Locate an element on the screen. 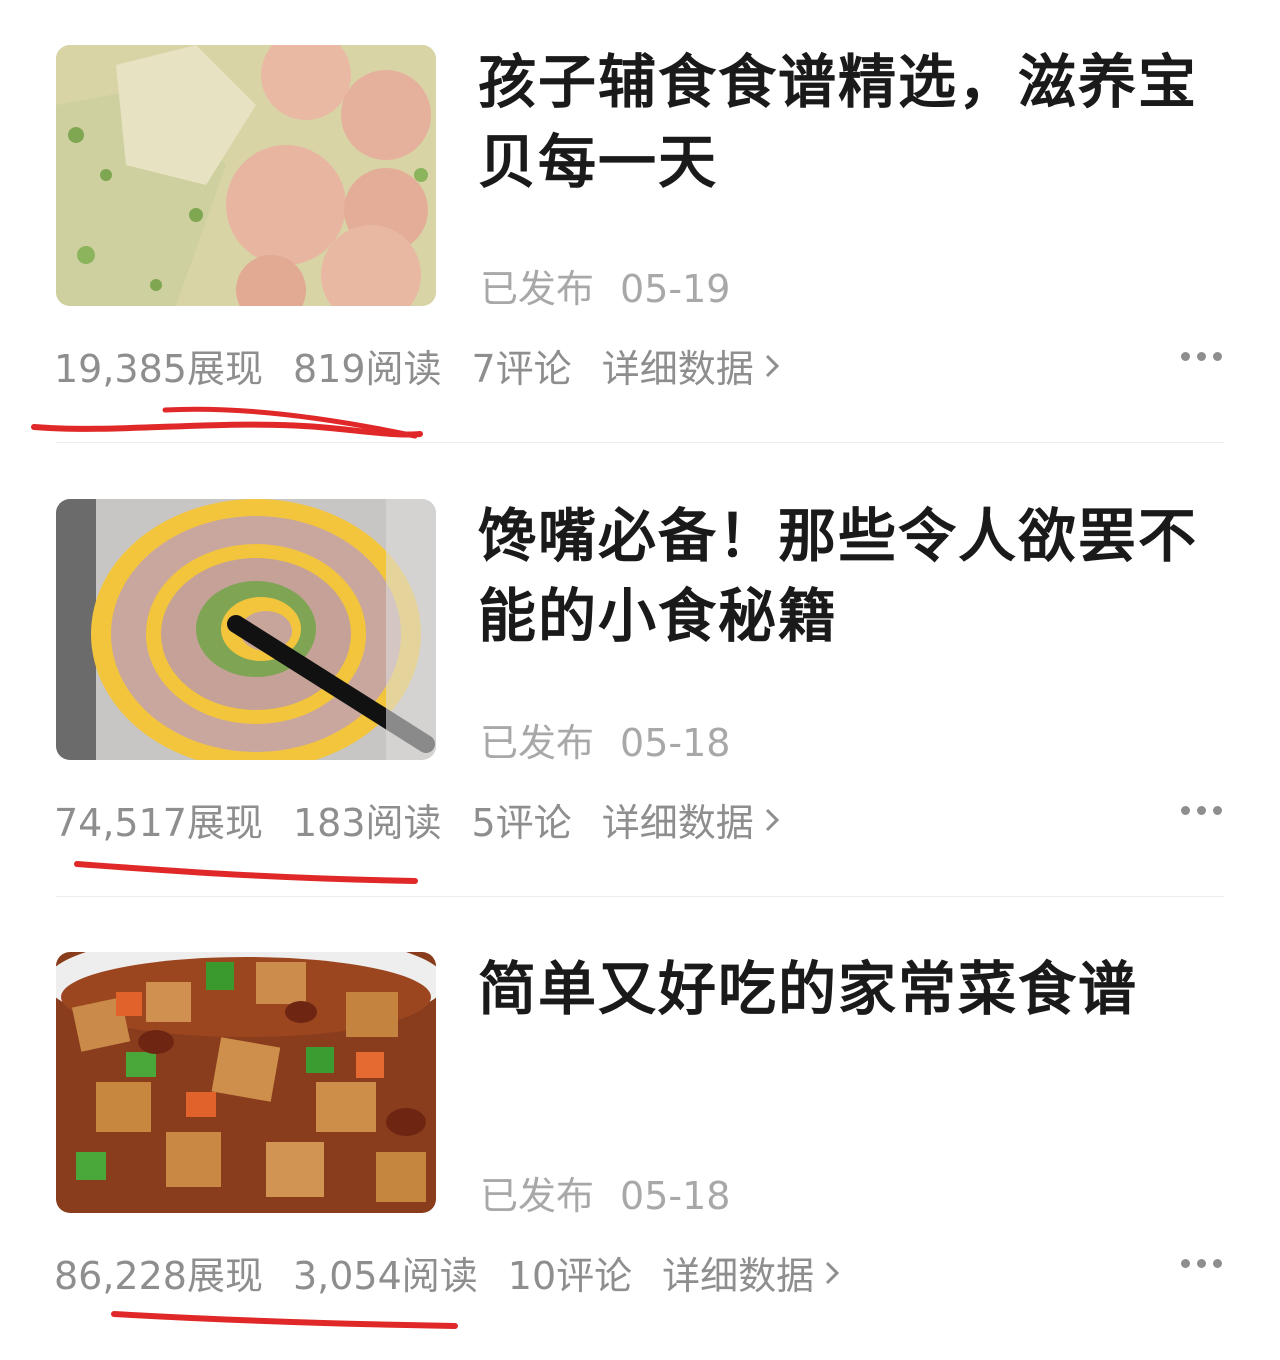 This screenshot has height=1360, width=1280. impressions-count: 74,517展现 is located at coordinates (158, 823).